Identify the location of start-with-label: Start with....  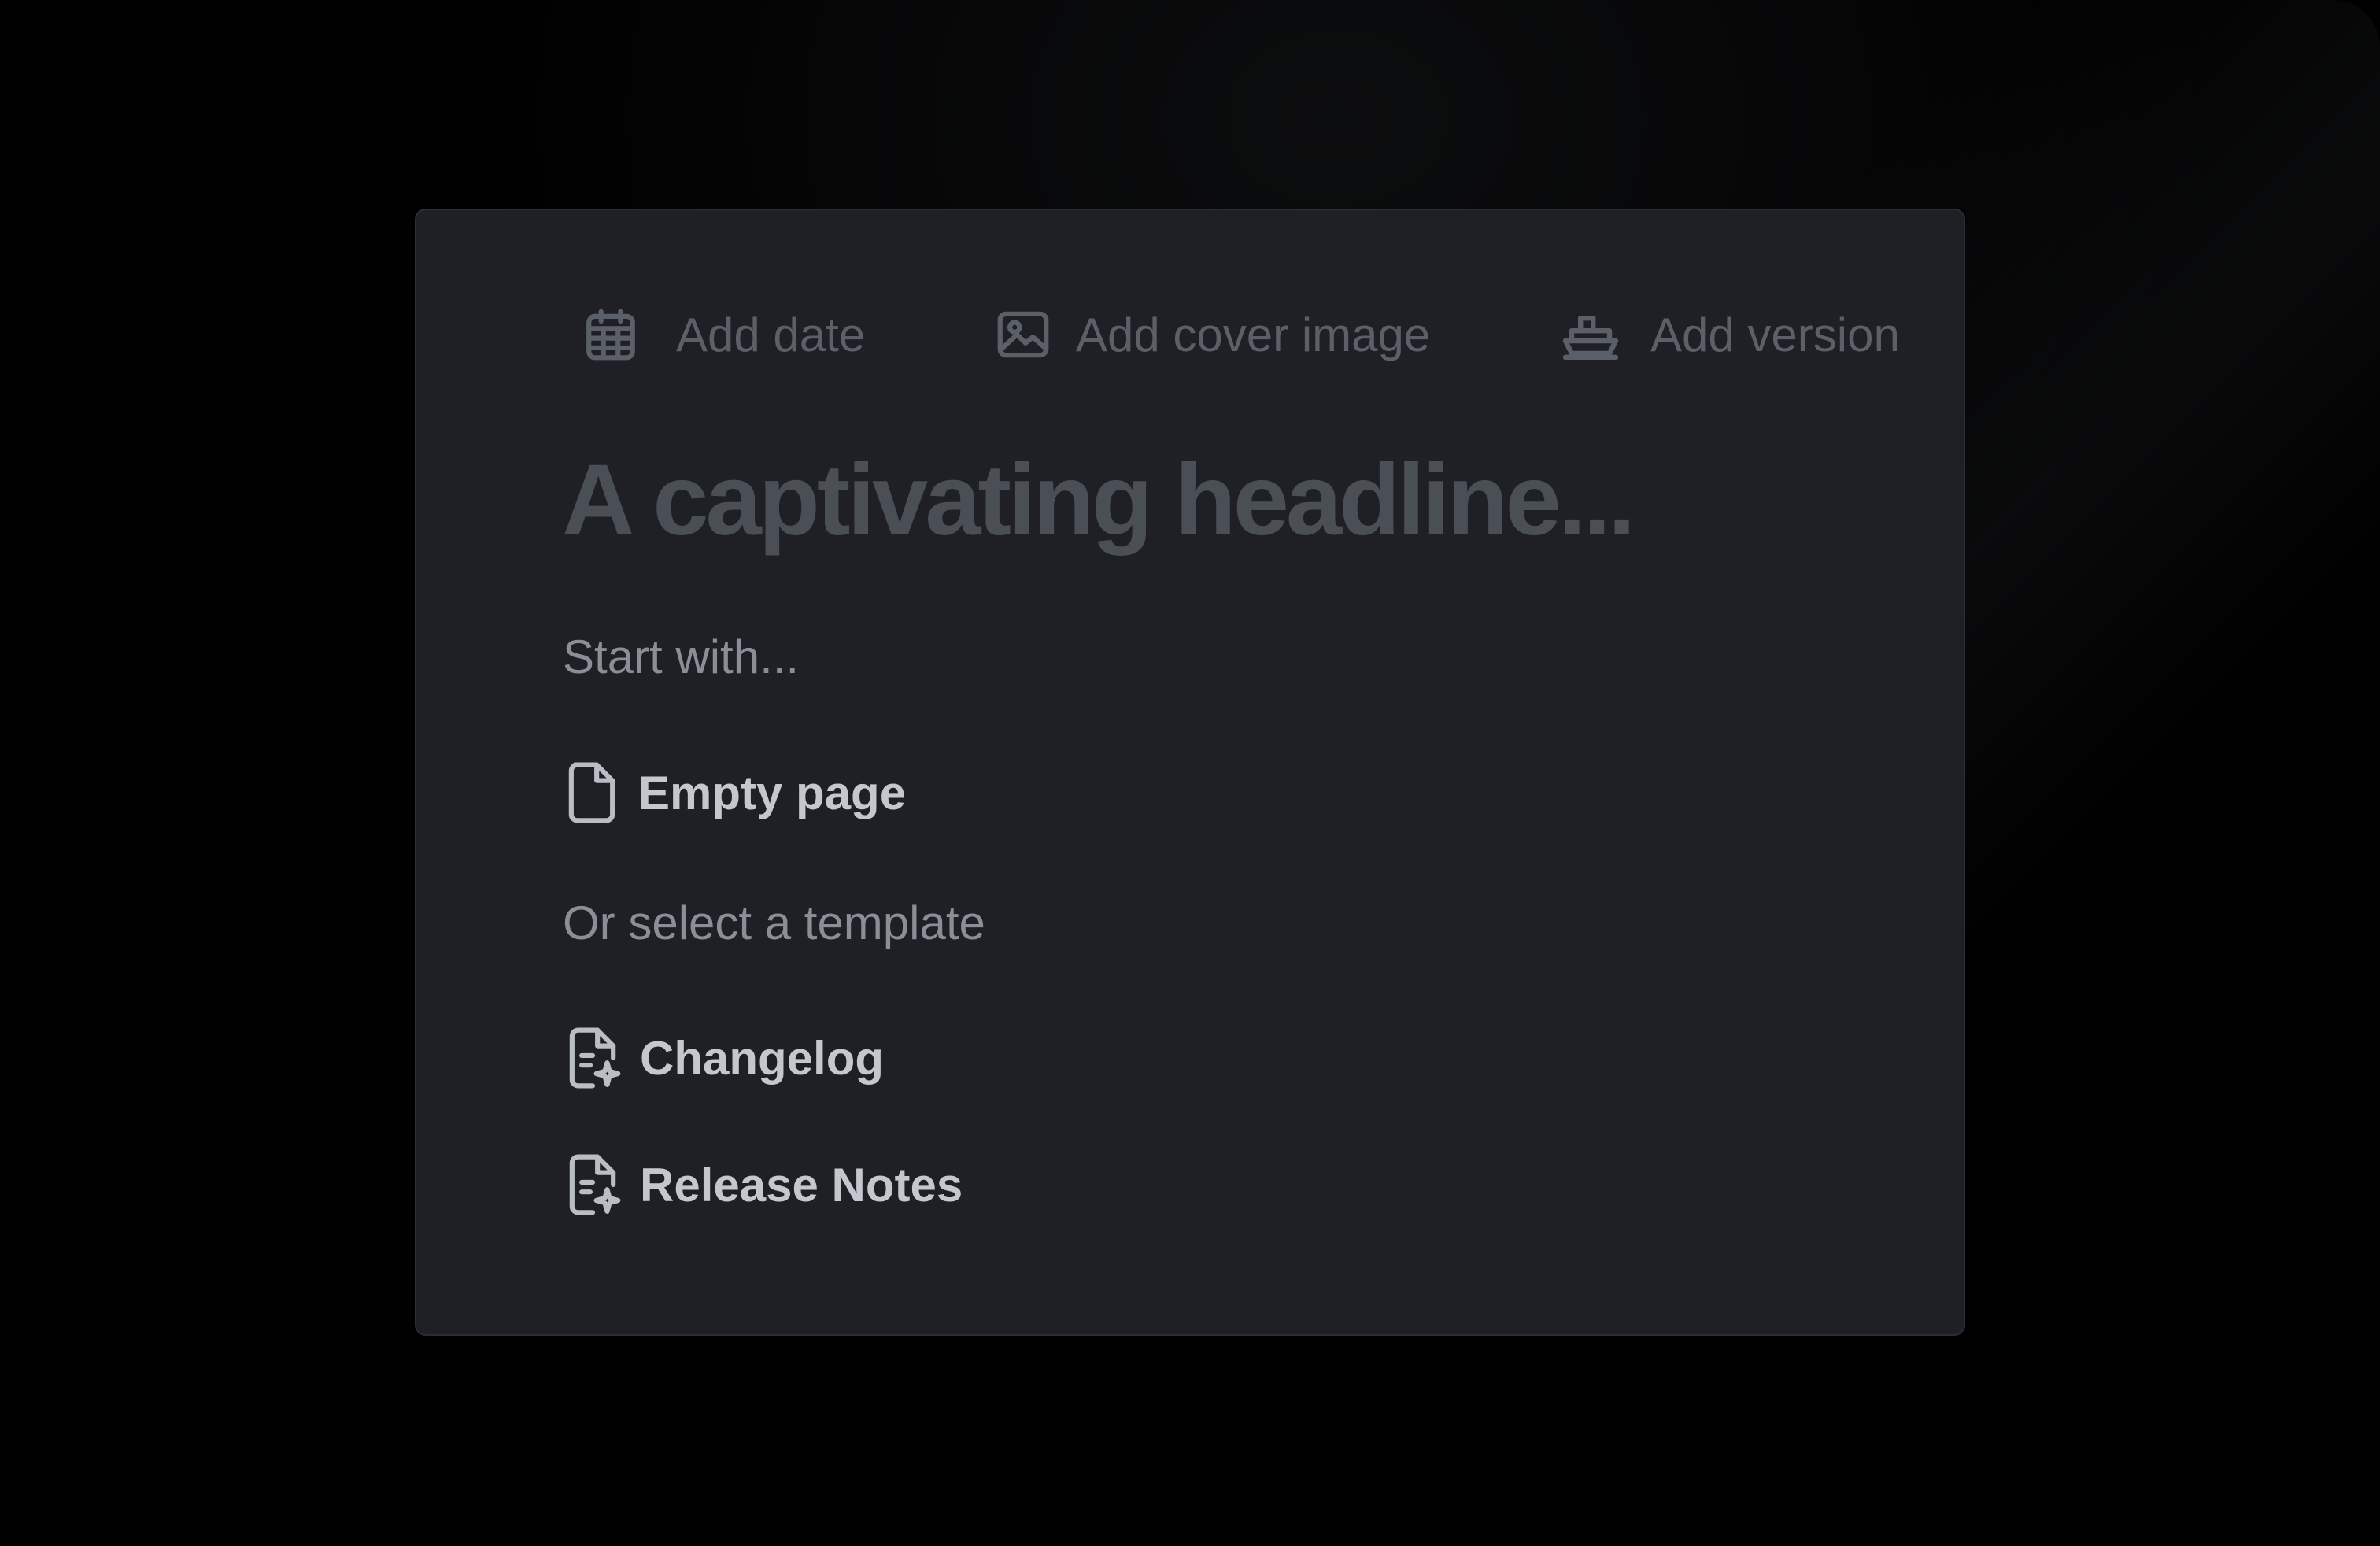
(681, 657).